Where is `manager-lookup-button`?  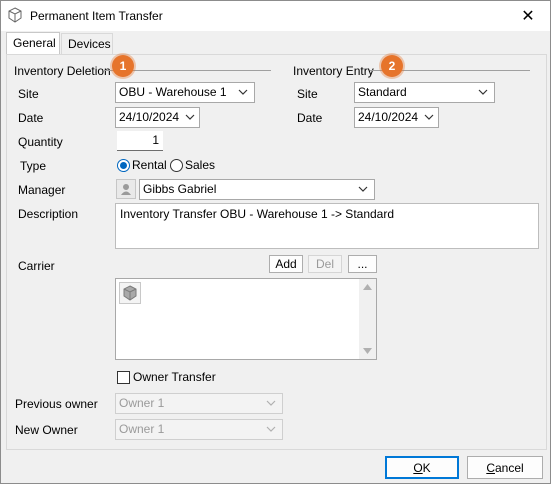 manager-lookup-button is located at coordinates (126, 189).